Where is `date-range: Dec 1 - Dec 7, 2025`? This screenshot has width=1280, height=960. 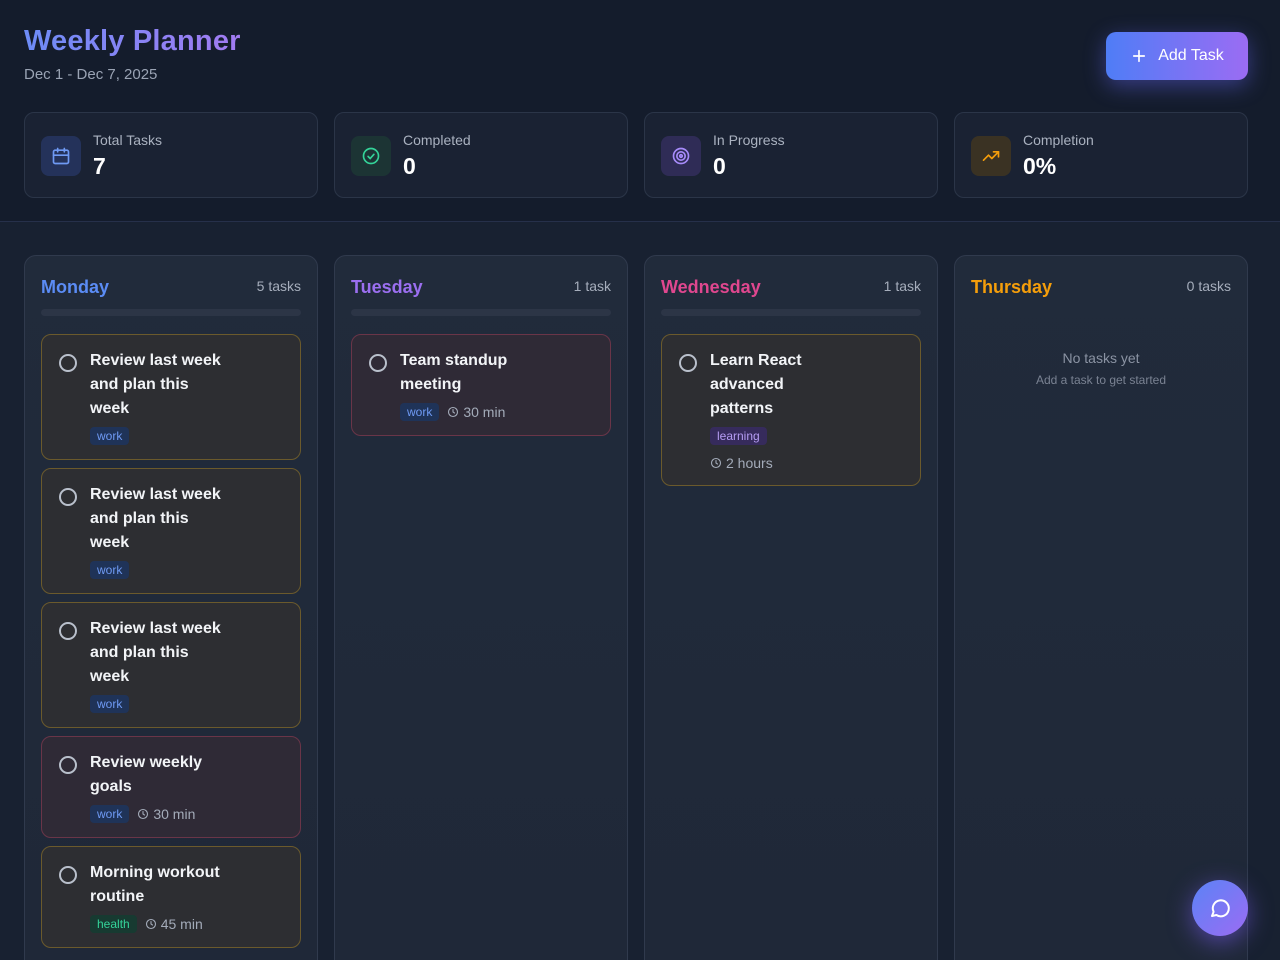 date-range: Dec 1 - Dec 7, 2025 is located at coordinates (91, 74).